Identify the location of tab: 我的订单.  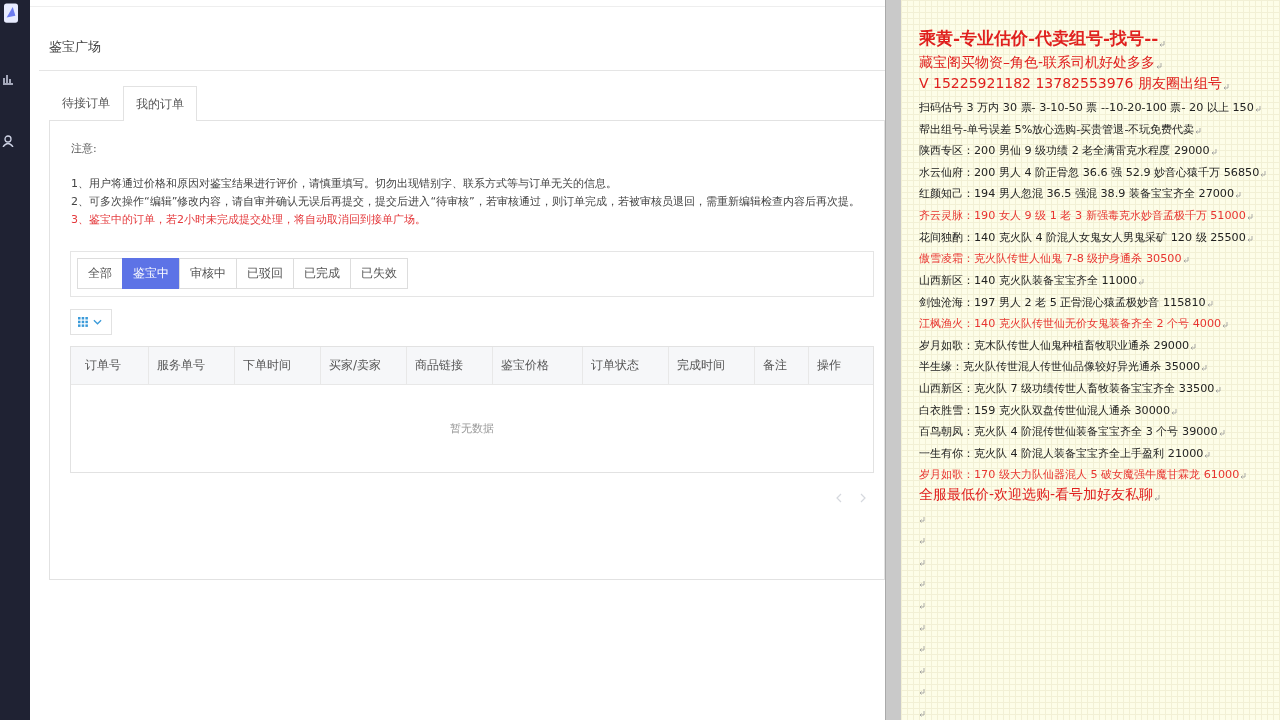
(160, 103).